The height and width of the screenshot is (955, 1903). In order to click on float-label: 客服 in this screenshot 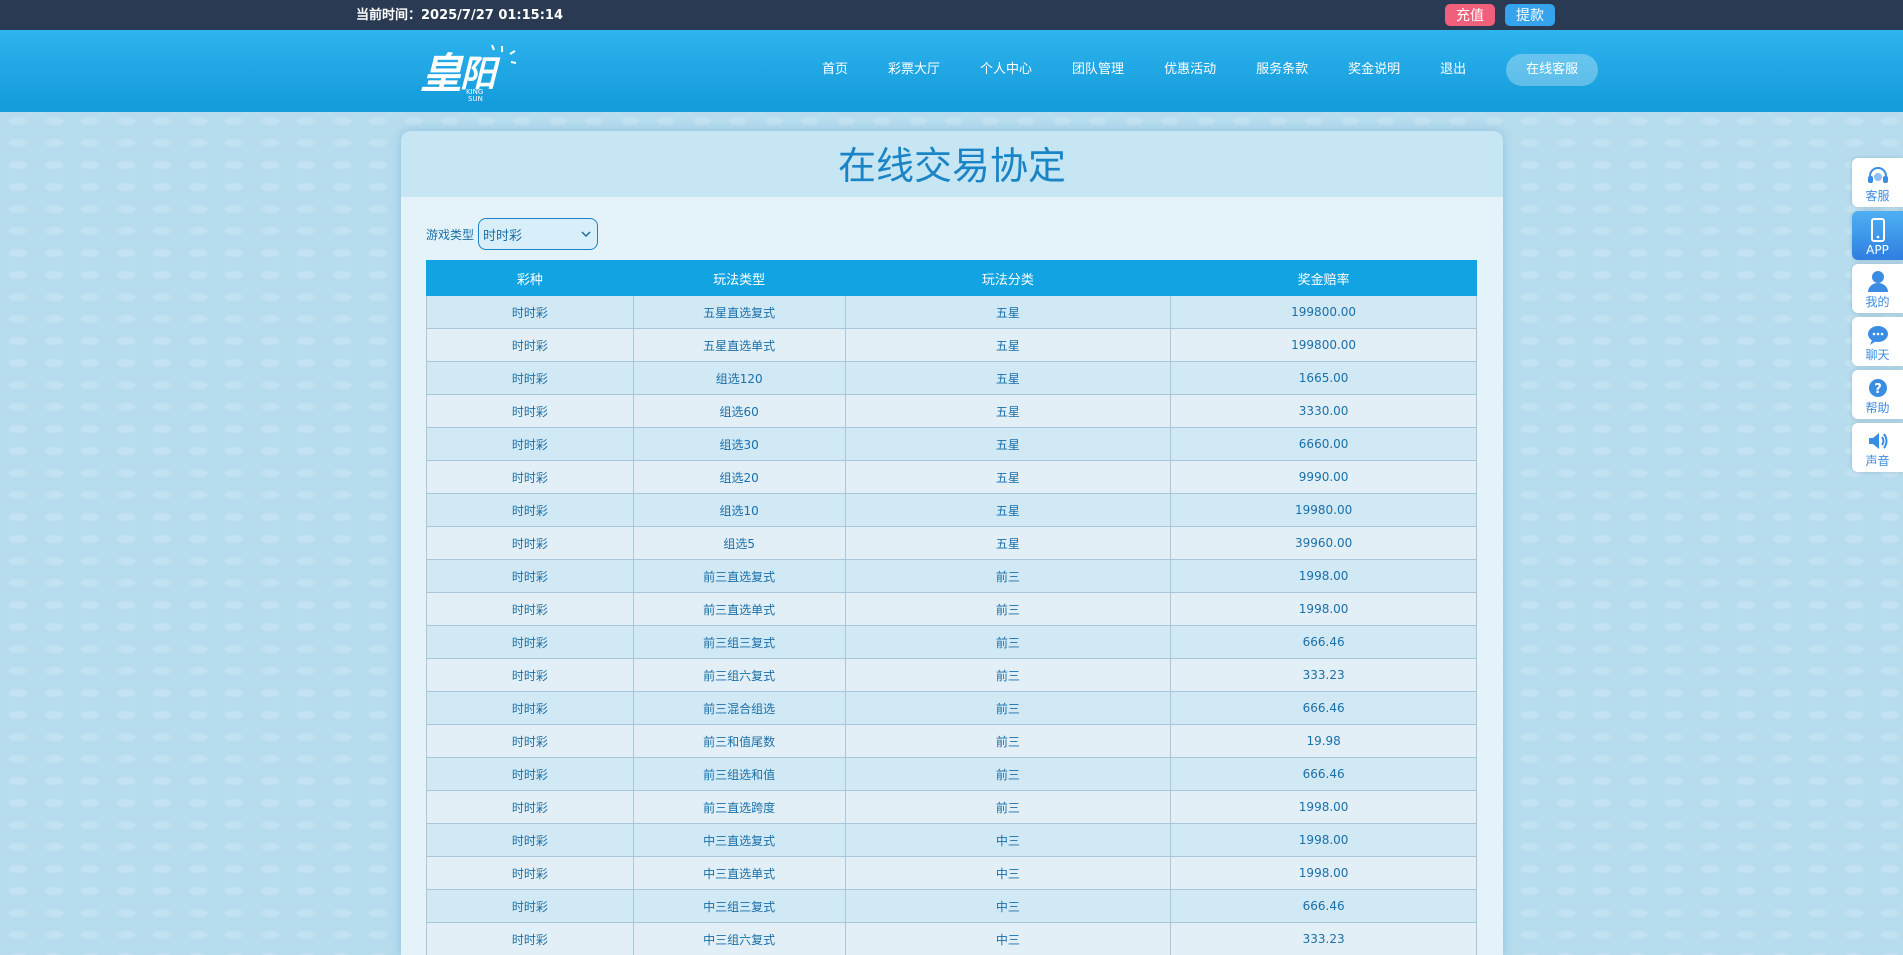, I will do `click(1877, 196)`.